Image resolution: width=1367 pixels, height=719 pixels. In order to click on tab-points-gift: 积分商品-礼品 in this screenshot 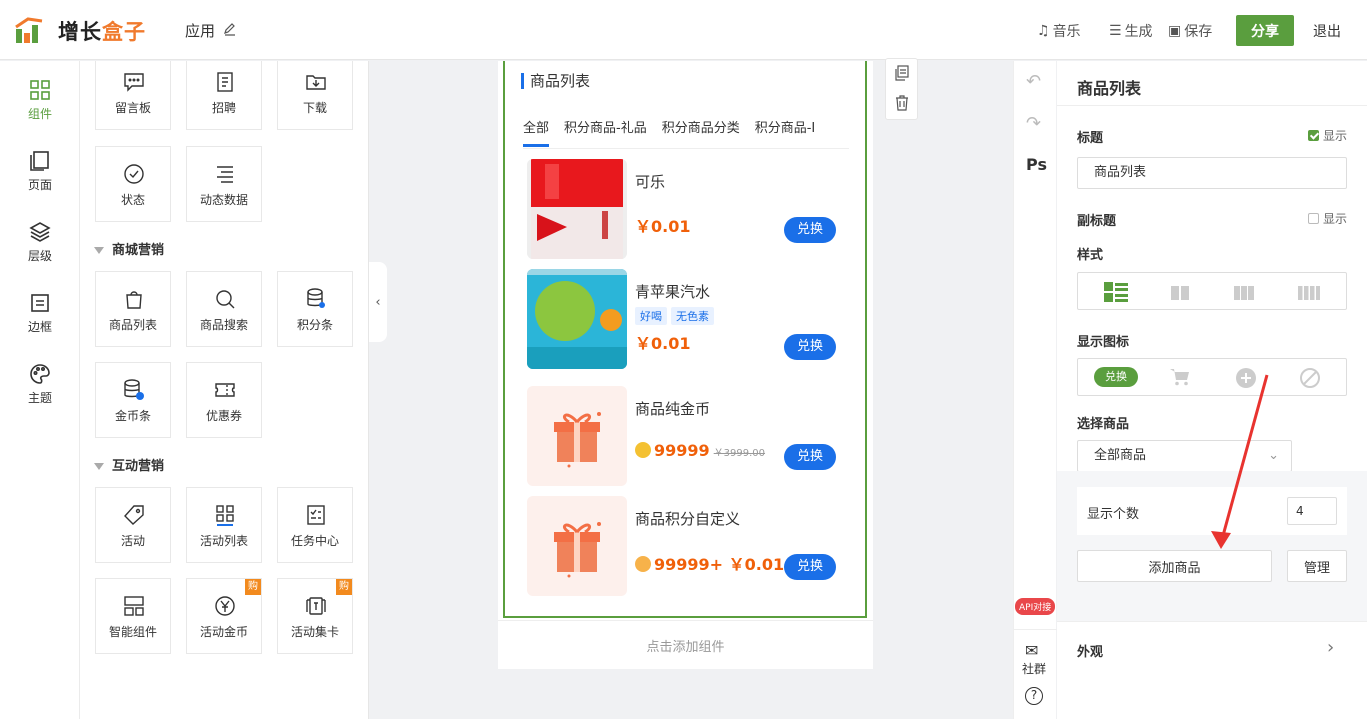, I will do `click(605, 130)`.